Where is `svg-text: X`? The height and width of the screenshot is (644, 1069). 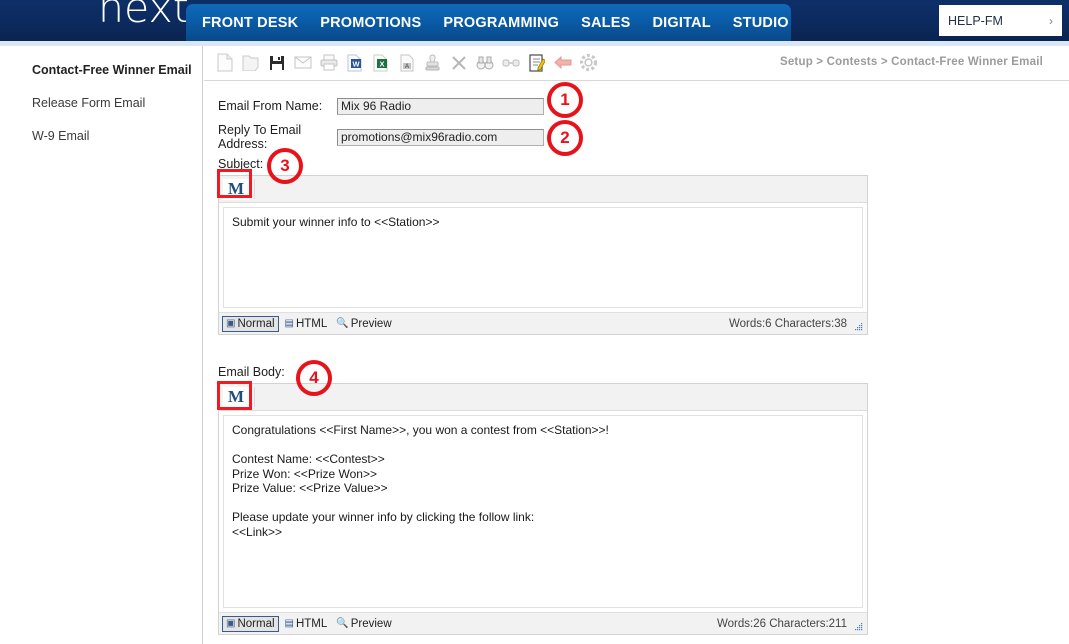
svg-text: X is located at coordinates (381, 63).